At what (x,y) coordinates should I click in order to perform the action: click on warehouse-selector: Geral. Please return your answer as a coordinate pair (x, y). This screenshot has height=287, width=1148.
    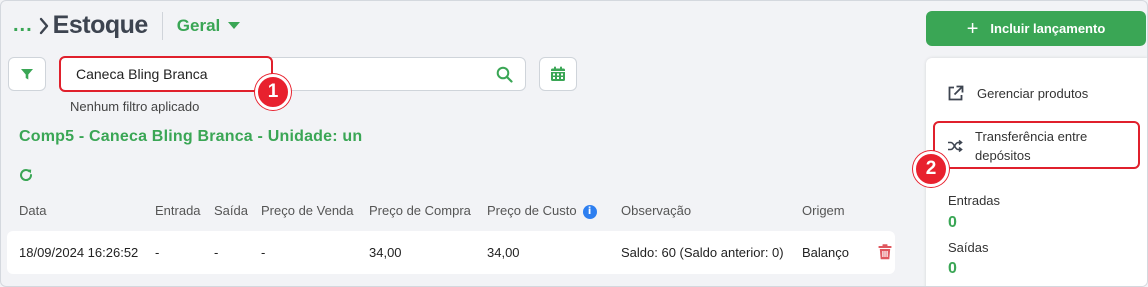
    Looking at the image, I should click on (208, 25).